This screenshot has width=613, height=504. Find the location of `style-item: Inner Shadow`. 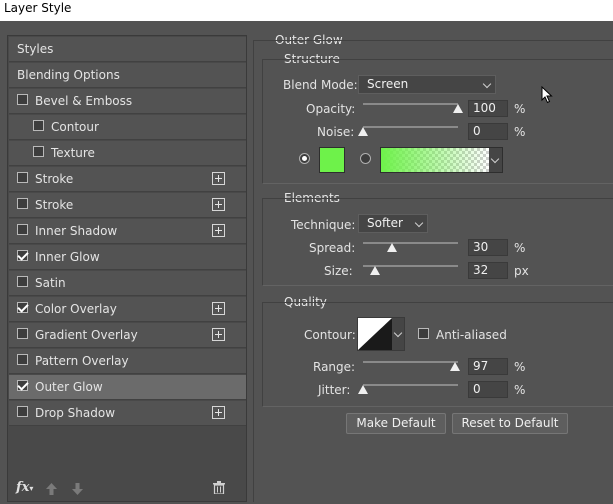

style-item: Inner Shadow is located at coordinates (127, 231).